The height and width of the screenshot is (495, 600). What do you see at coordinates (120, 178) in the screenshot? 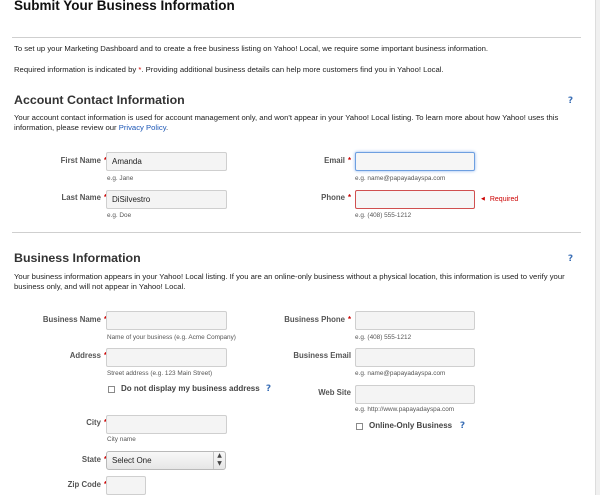
I see `first-name-hint: e.g. Jane` at bounding box center [120, 178].